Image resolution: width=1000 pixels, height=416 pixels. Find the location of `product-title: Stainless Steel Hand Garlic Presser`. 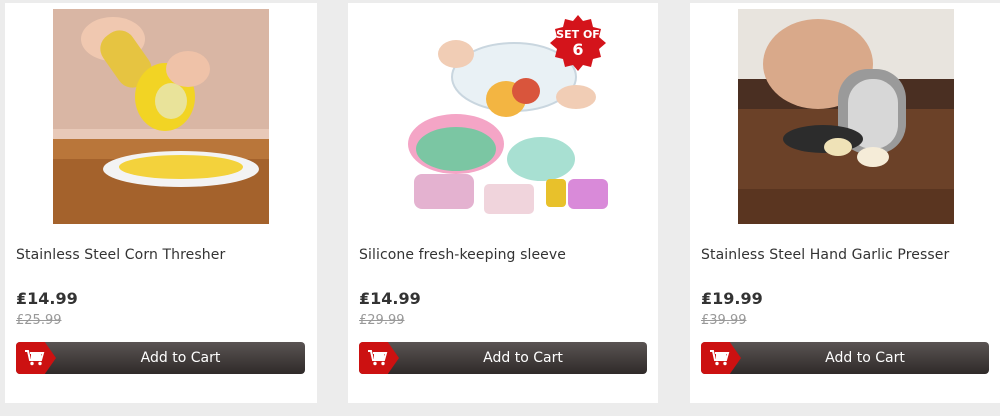

product-title: Stainless Steel Hand Garlic Presser is located at coordinates (825, 255).